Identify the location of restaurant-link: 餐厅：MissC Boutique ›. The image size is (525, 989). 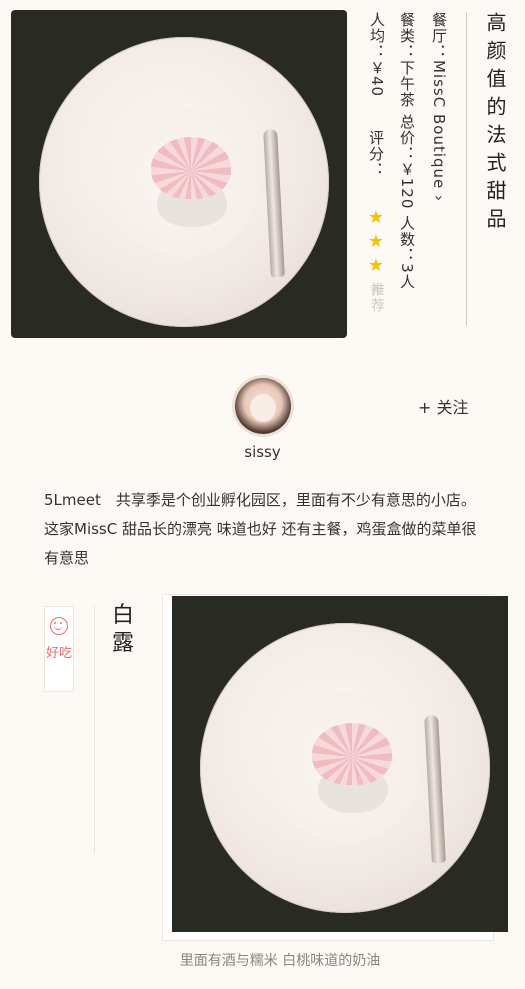
(439, 107).